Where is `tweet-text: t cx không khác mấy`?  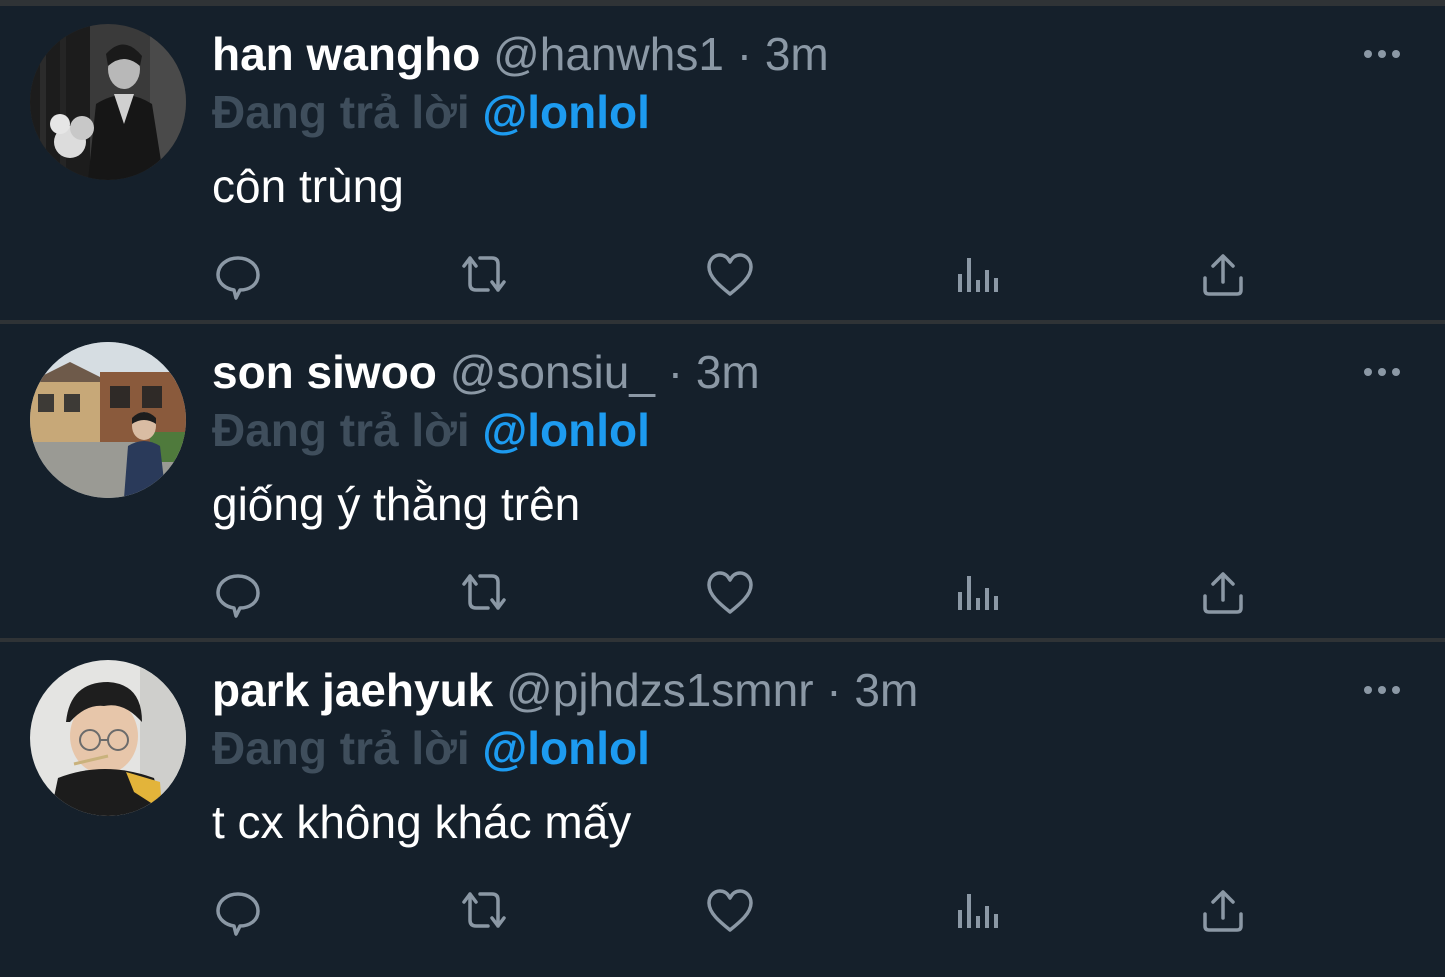
tweet-text: t cx không khác mấy is located at coordinates (422, 822).